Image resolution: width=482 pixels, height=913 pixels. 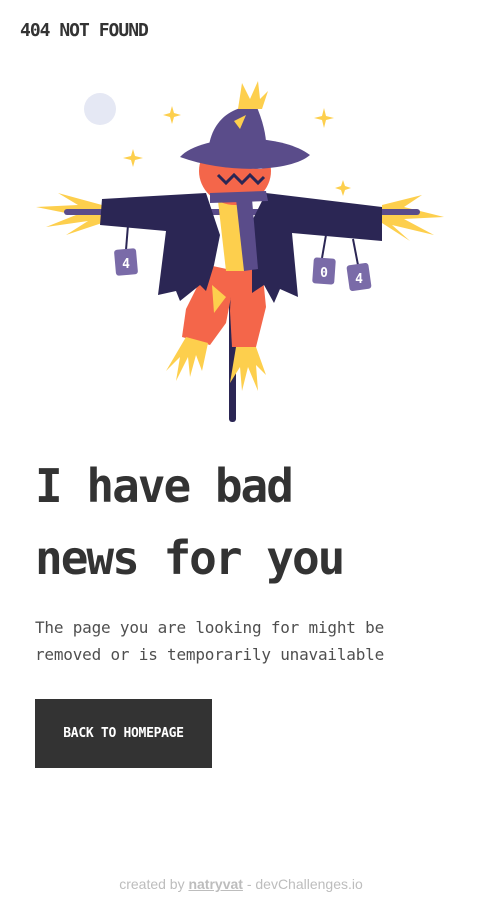 I want to click on can-label: 0, so click(x=324, y=273).